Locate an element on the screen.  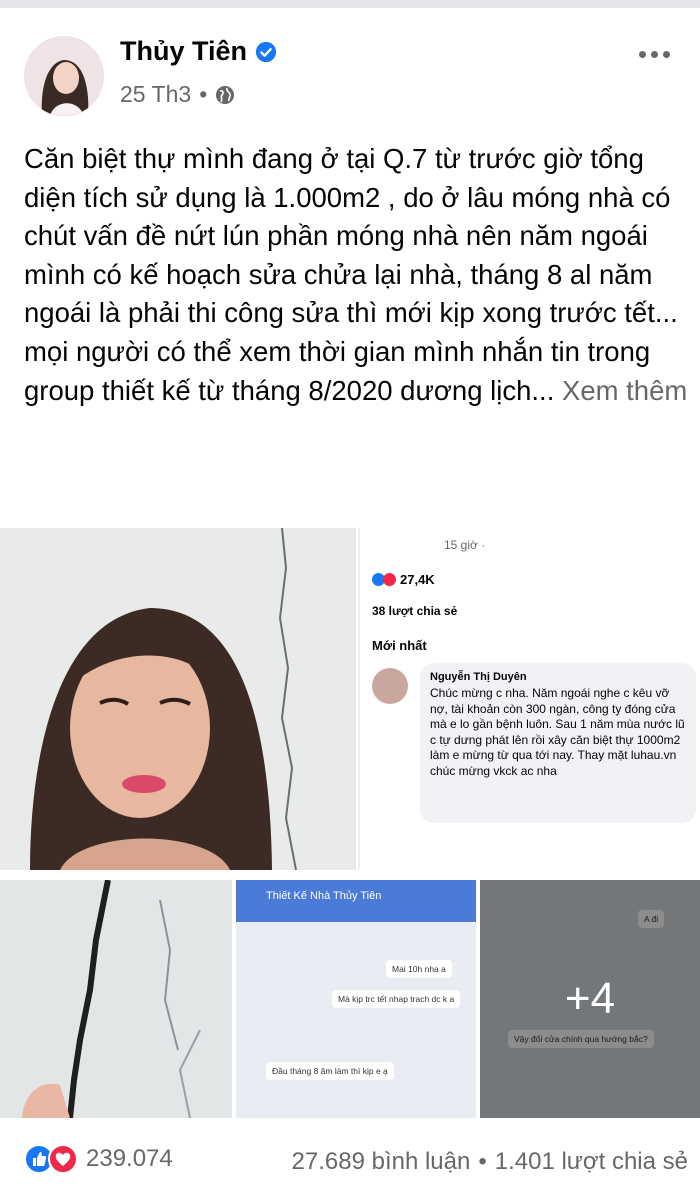
top-divider is located at coordinates (350, 4).